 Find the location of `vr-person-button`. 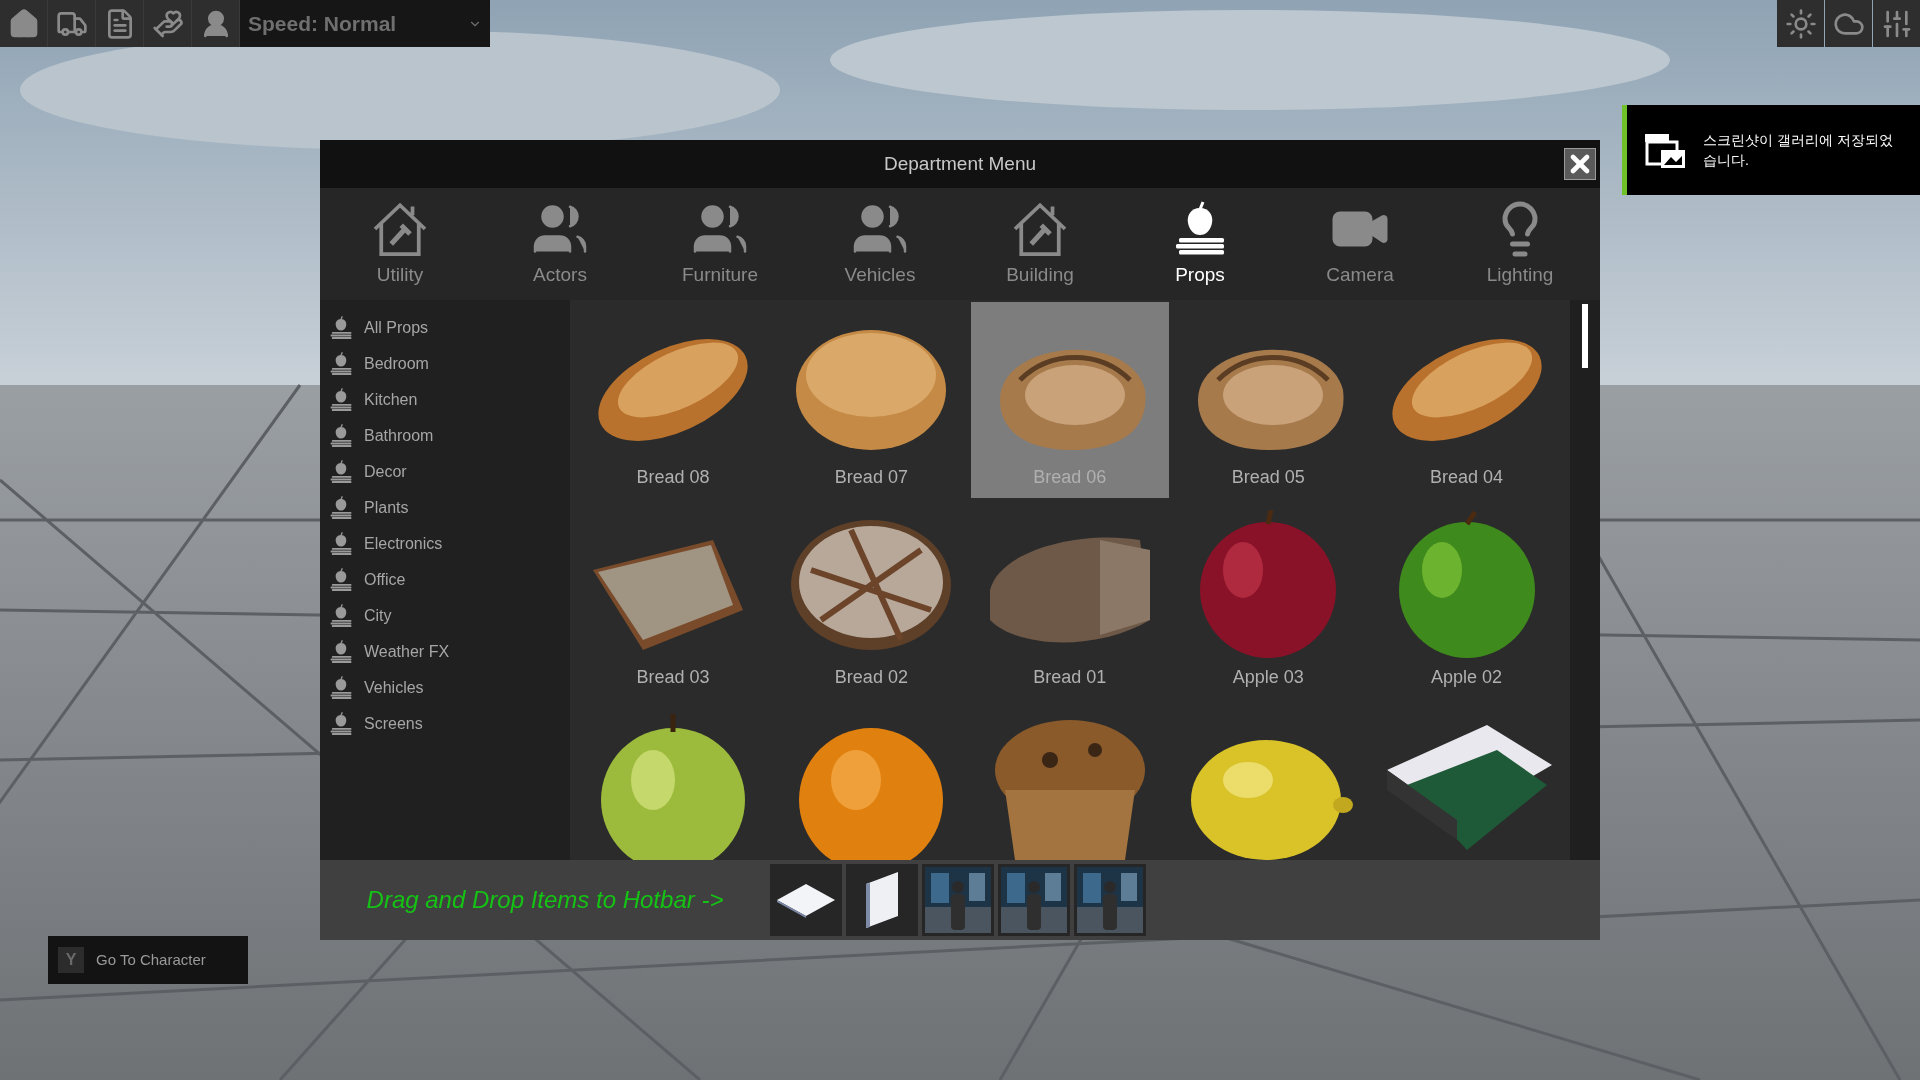

vr-person-button is located at coordinates (215, 23).